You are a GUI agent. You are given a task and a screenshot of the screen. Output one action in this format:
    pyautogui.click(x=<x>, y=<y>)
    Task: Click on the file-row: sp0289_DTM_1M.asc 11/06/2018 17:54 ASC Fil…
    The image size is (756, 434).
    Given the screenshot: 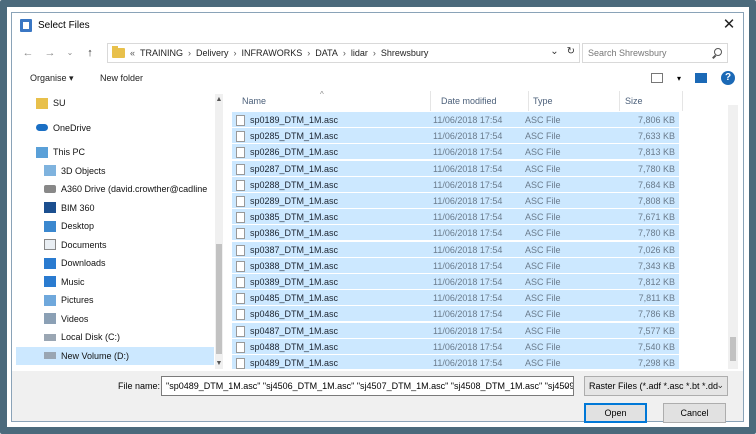 What is the action you would take?
    pyautogui.click(x=455, y=200)
    